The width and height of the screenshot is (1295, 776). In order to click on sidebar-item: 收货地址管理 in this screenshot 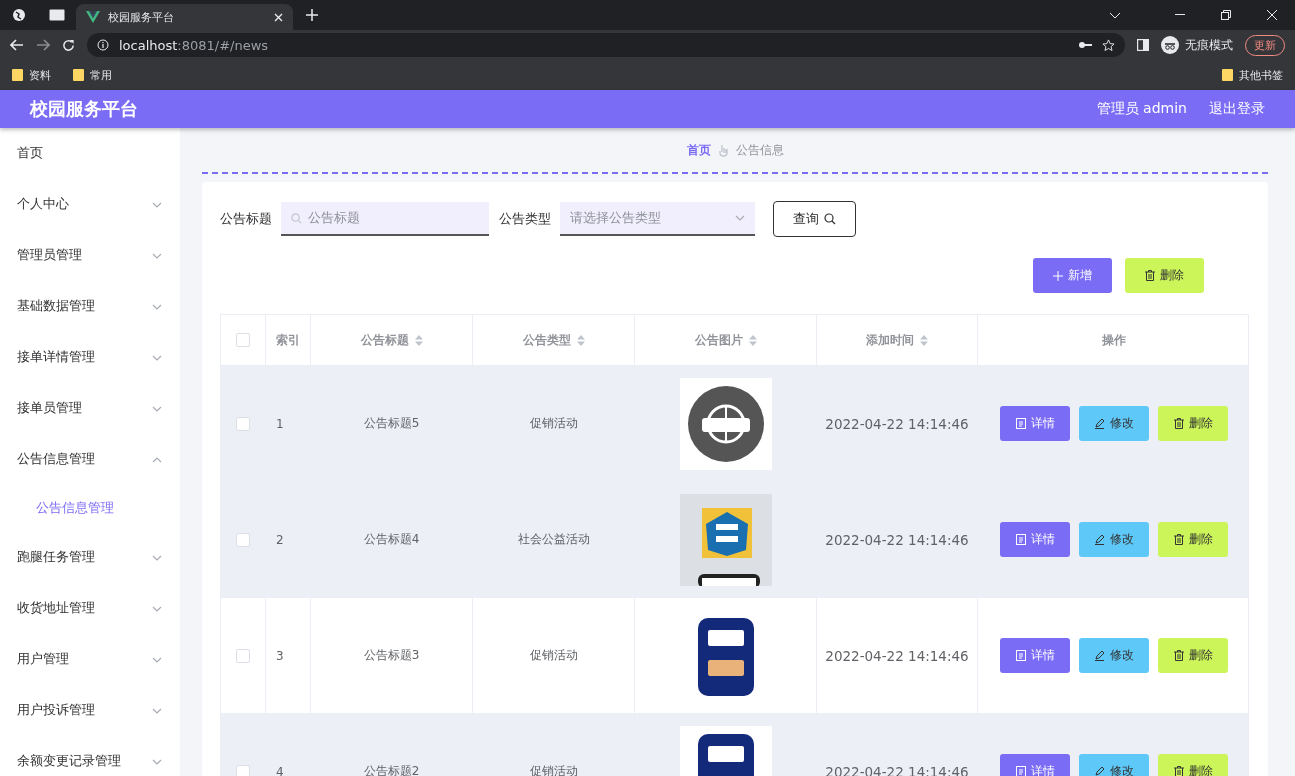, I will do `click(90, 608)`.